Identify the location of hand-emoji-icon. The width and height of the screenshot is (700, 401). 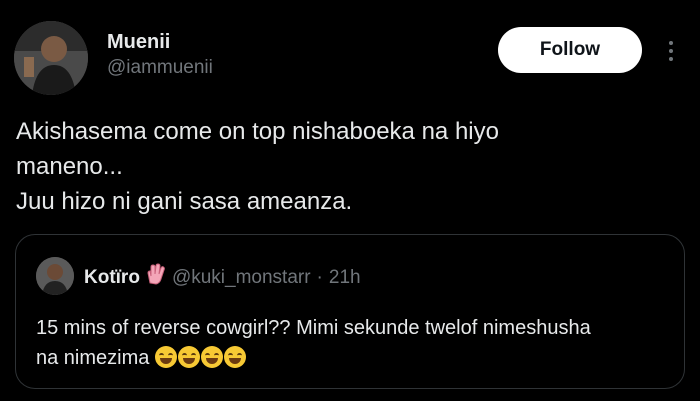
(156, 277).